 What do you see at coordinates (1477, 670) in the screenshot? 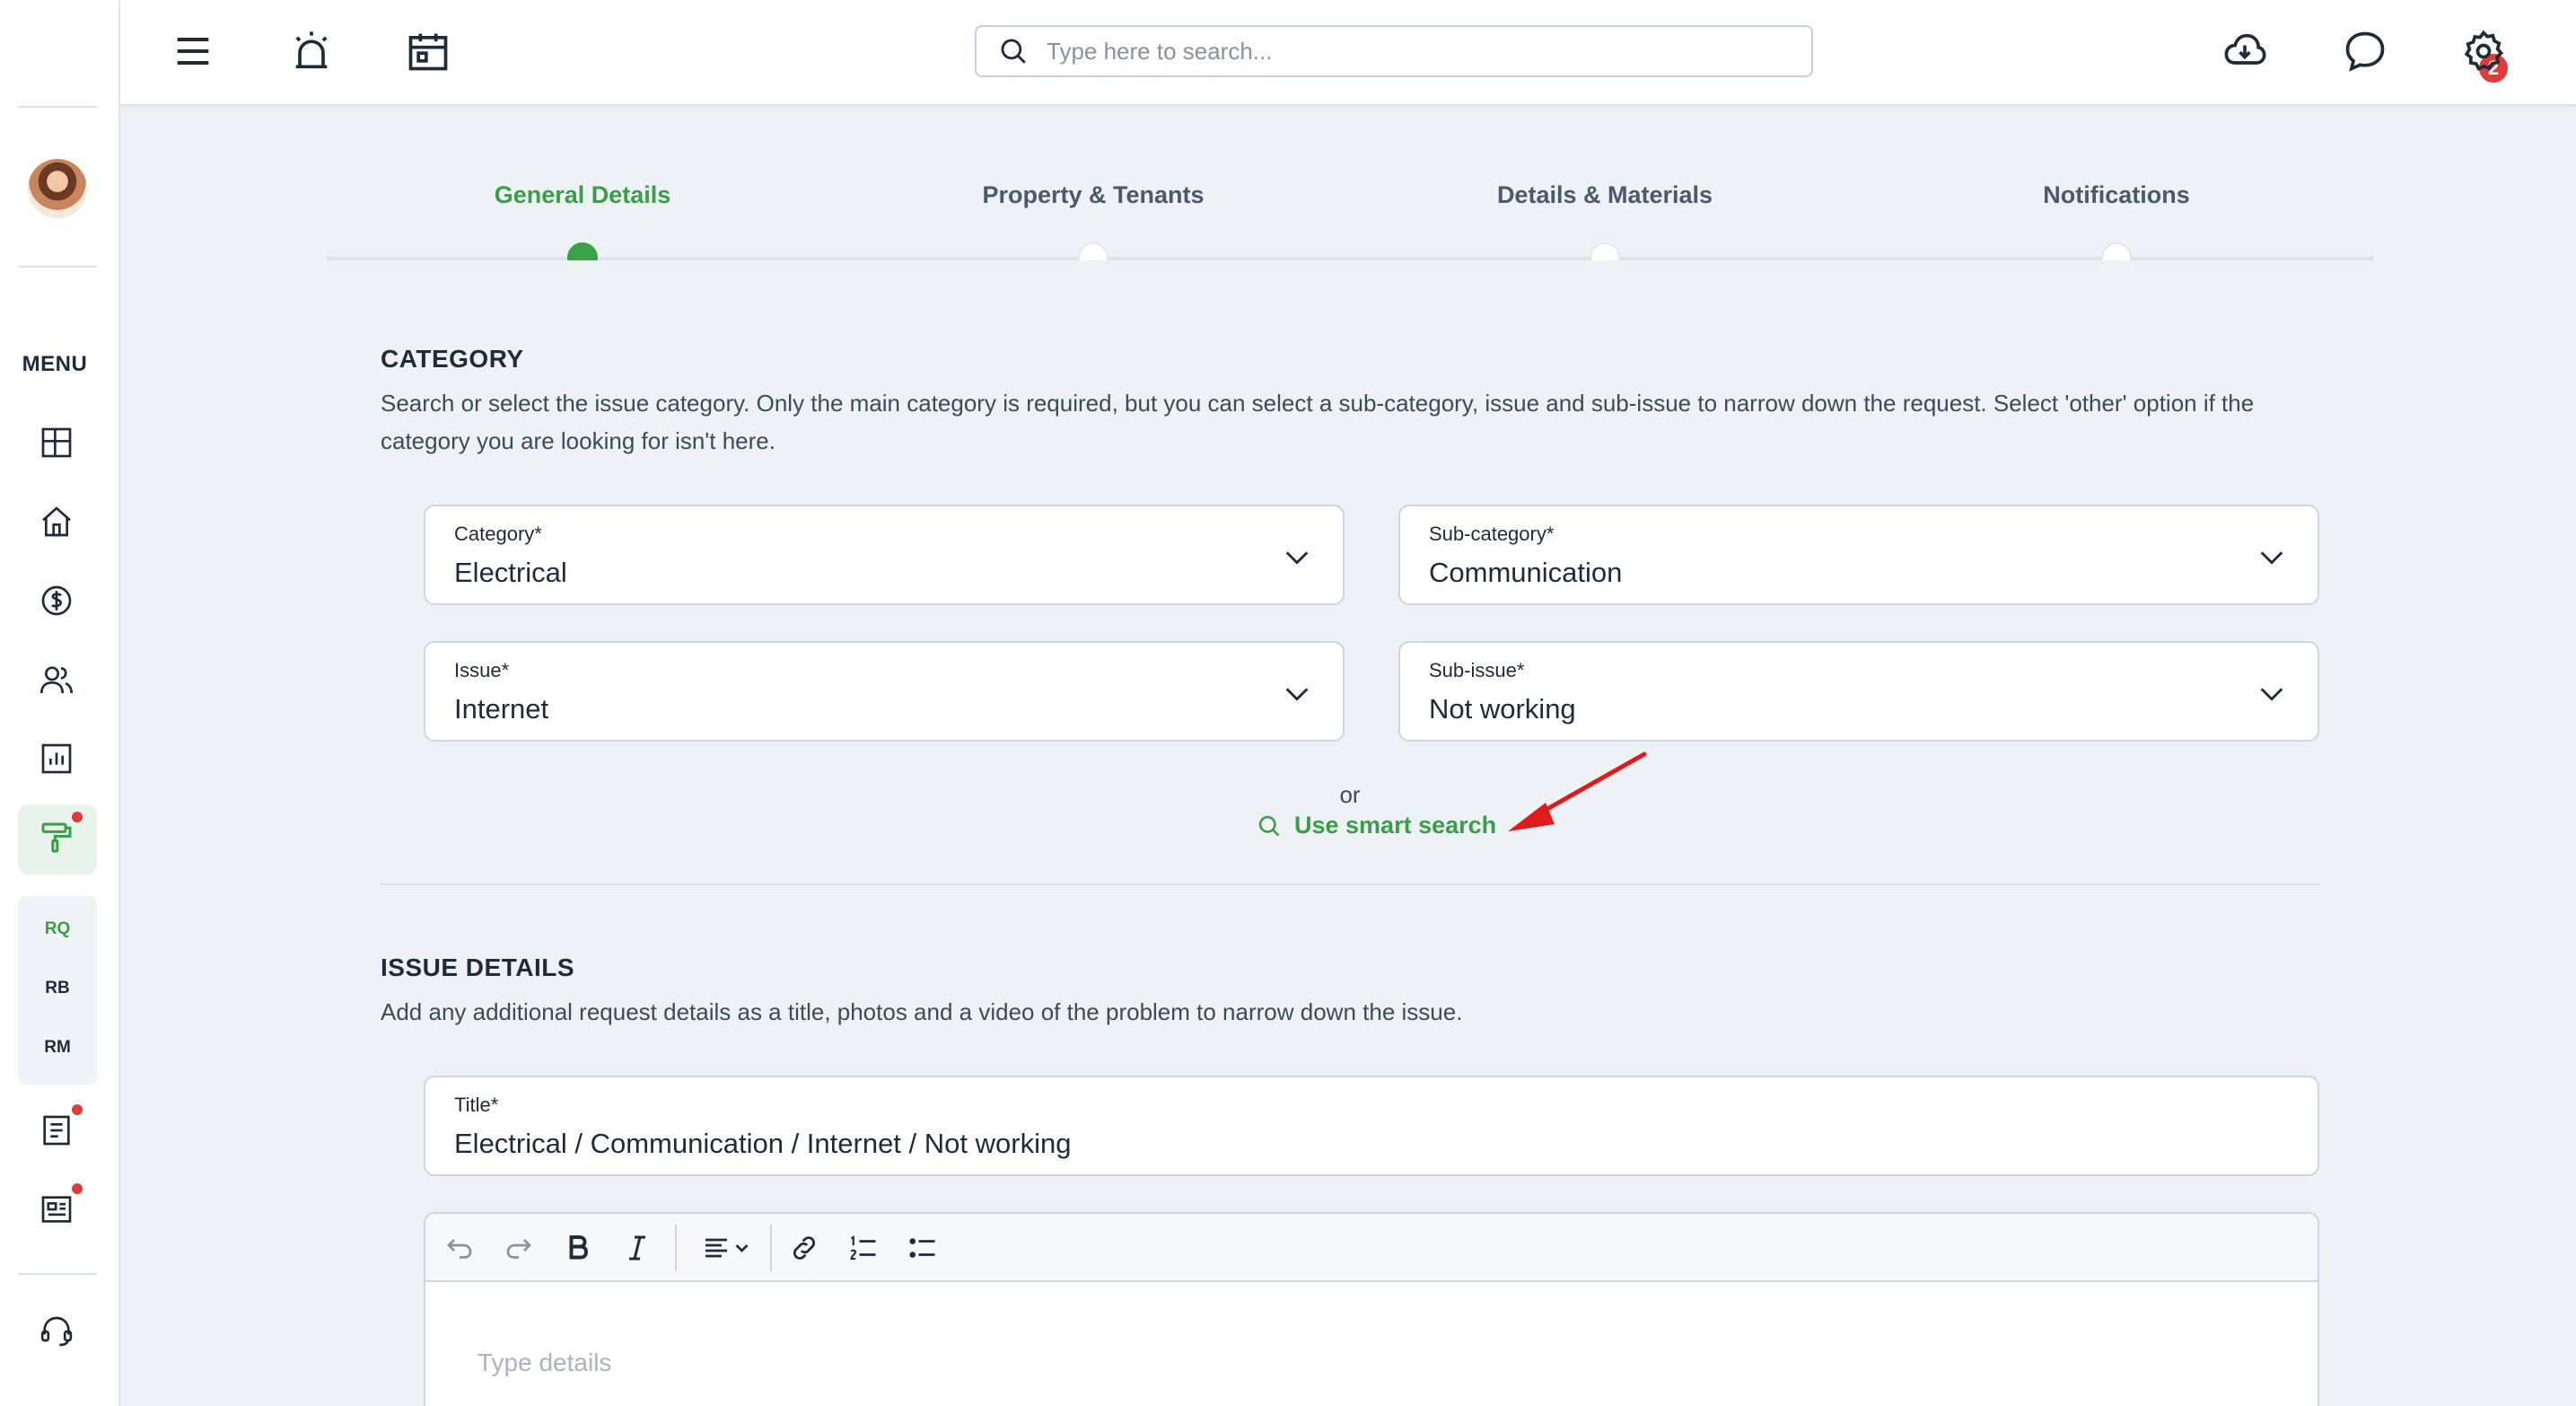
I see `field-label: Sub-issue*` at bounding box center [1477, 670].